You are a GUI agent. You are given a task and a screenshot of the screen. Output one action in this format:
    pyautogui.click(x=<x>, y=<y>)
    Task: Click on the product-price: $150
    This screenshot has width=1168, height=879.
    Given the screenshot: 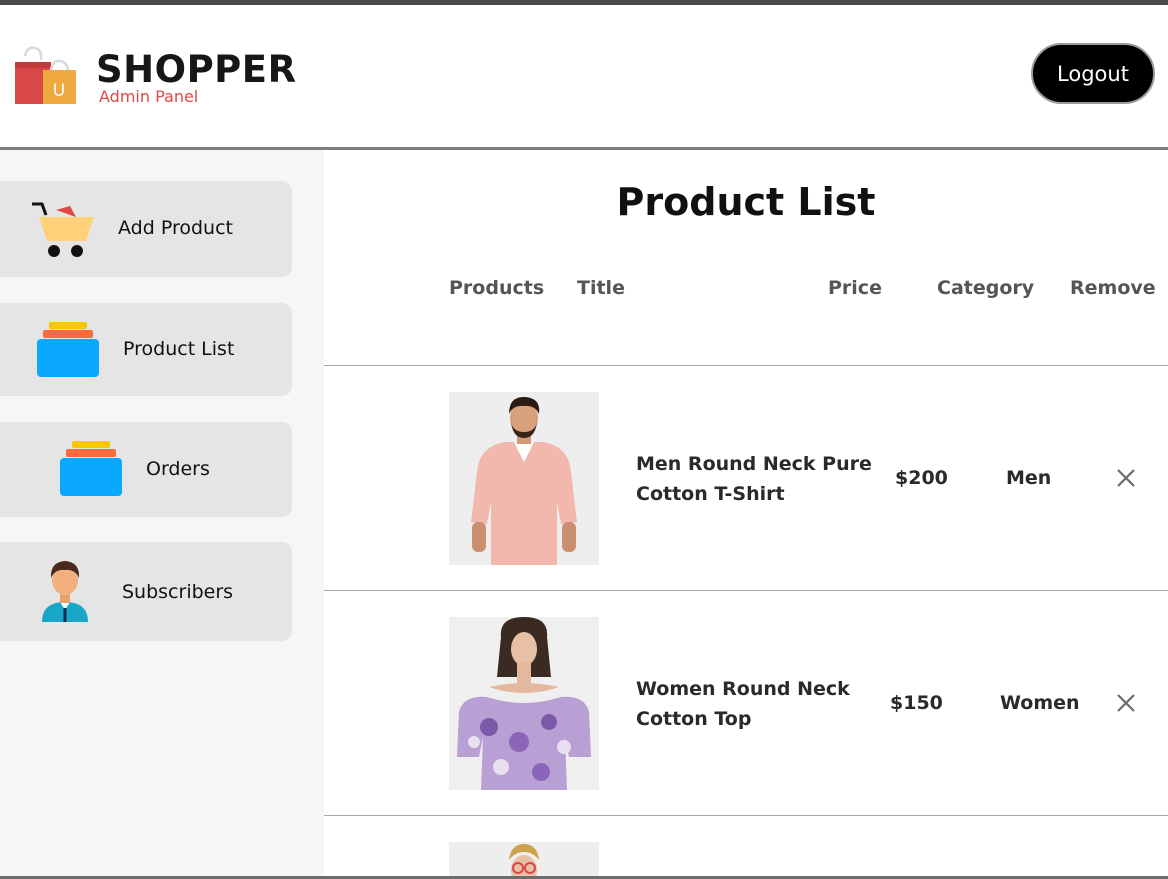 What is the action you would take?
    pyautogui.click(x=916, y=703)
    